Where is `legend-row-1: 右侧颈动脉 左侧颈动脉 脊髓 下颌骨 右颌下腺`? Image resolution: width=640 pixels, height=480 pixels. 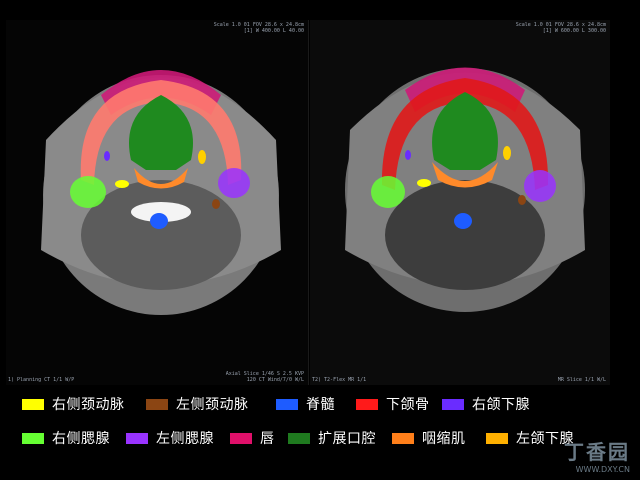 legend-row-1: 右侧颈动脉 左侧颈动脉 脊髓 下颌骨 右颌下腺 is located at coordinates (320, 404).